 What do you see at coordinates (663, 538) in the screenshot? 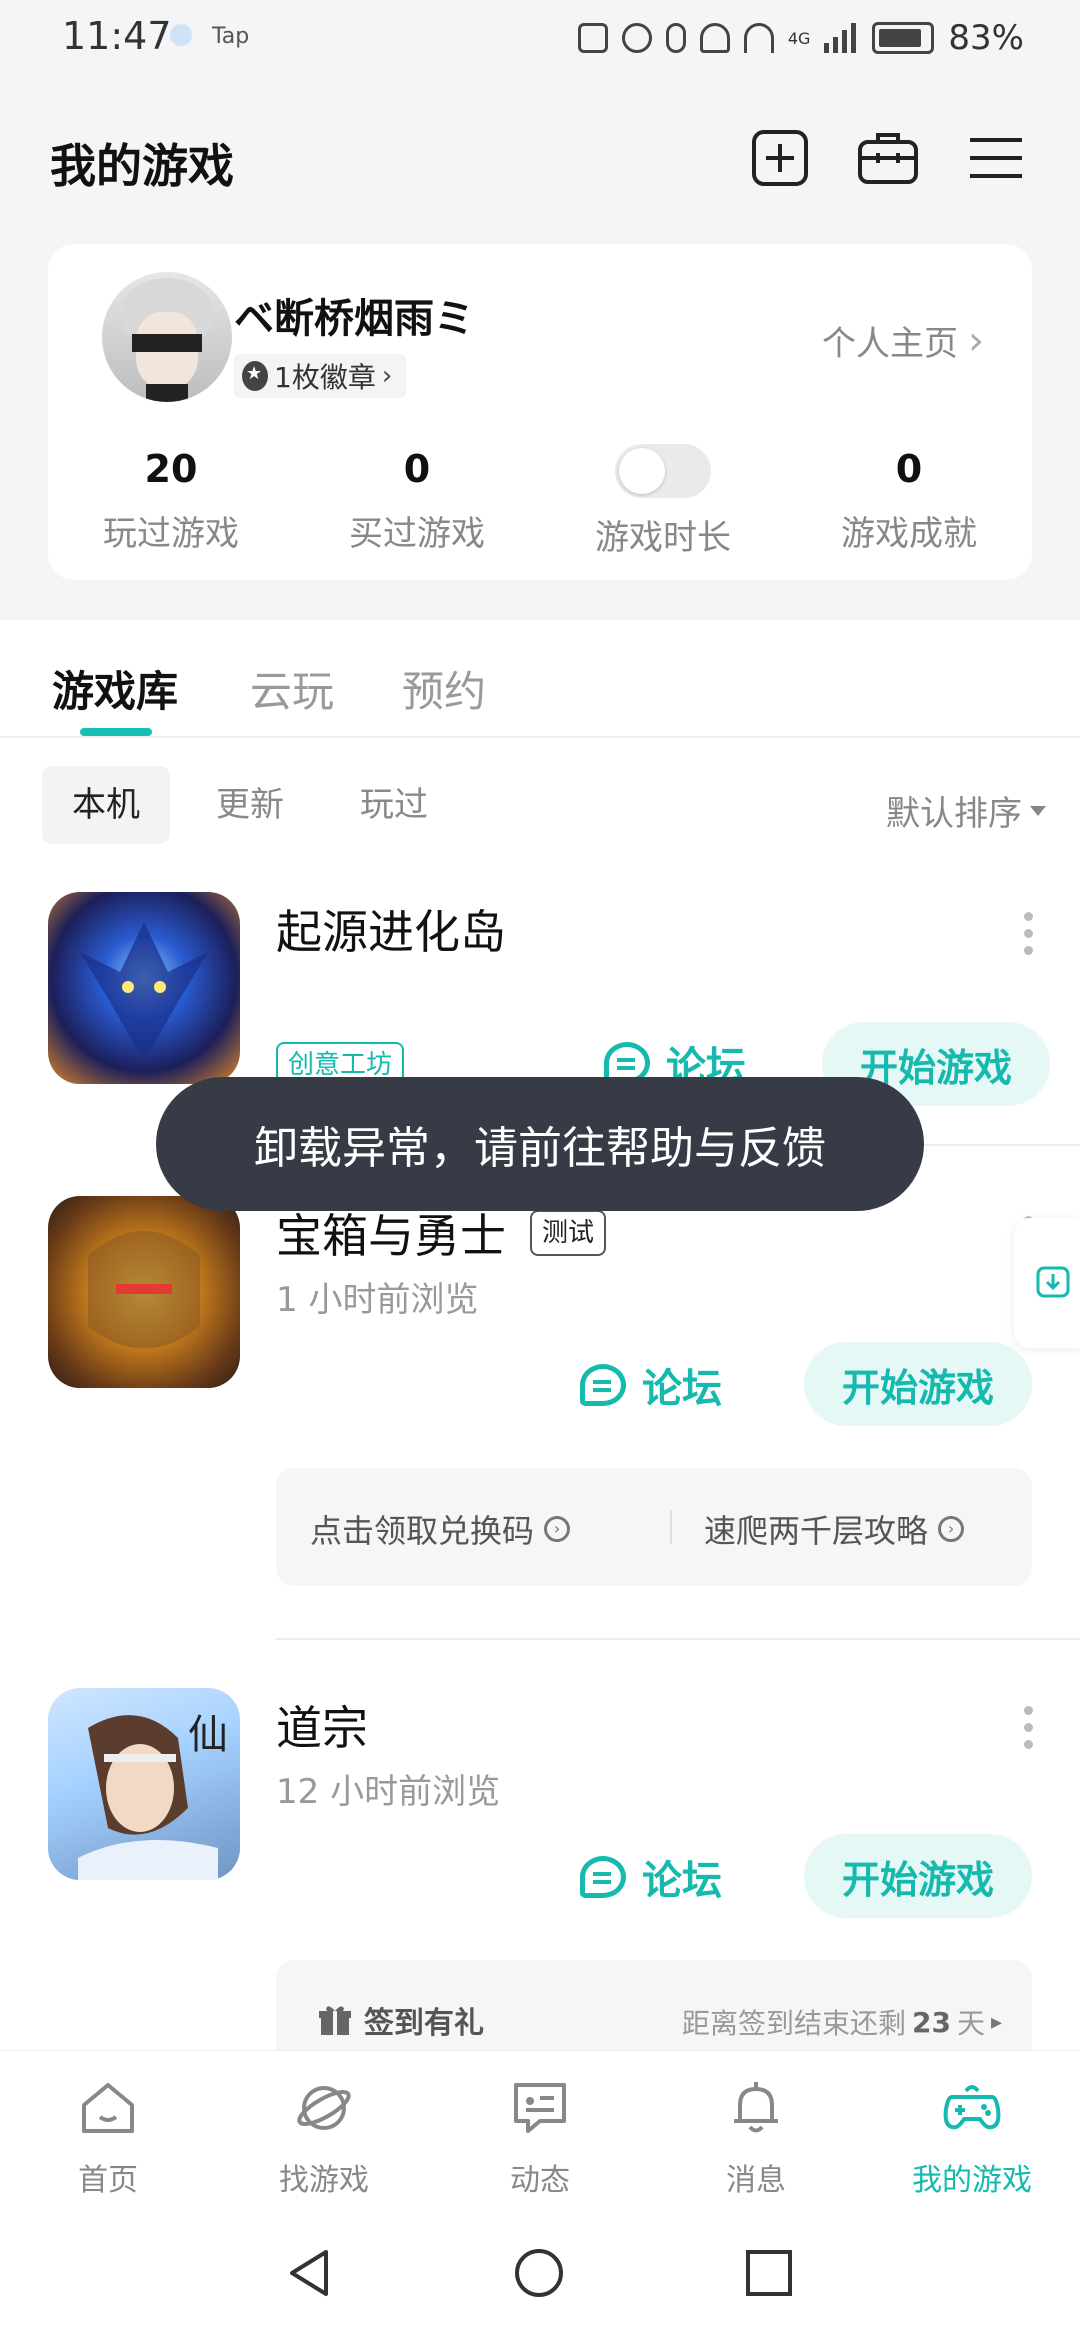
I see `stat-label: 游戏时长` at bounding box center [663, 538].